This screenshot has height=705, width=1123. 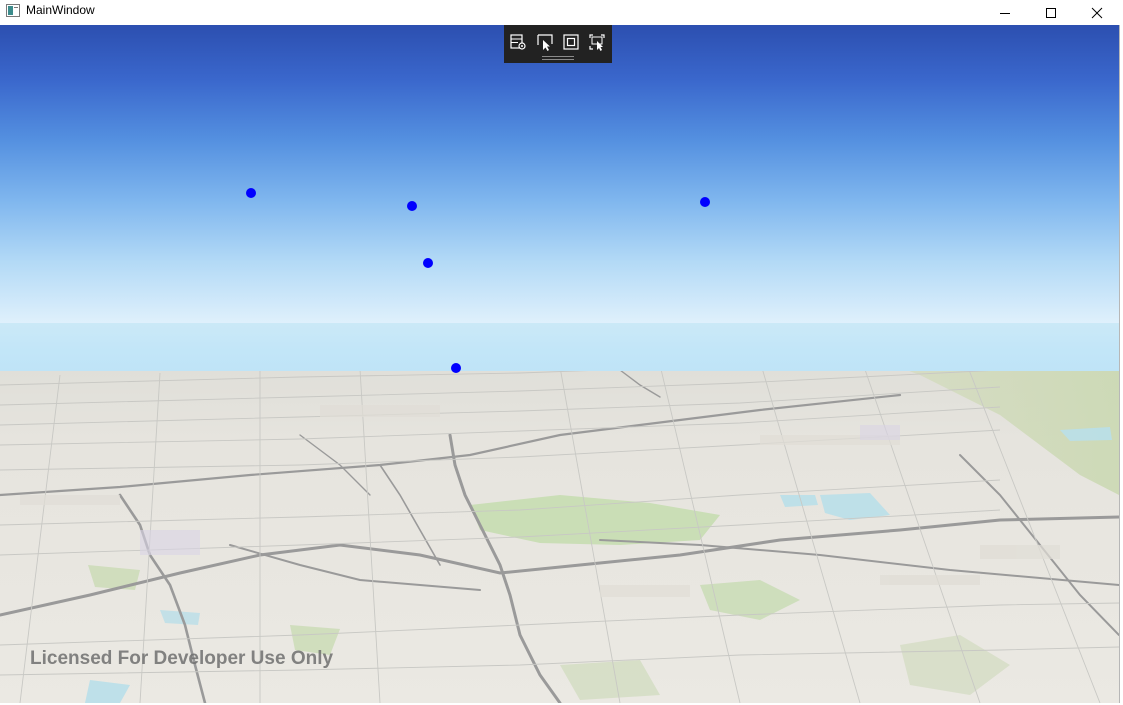 I want to click on zoom-extent-tool, so click(x=571, y=42).